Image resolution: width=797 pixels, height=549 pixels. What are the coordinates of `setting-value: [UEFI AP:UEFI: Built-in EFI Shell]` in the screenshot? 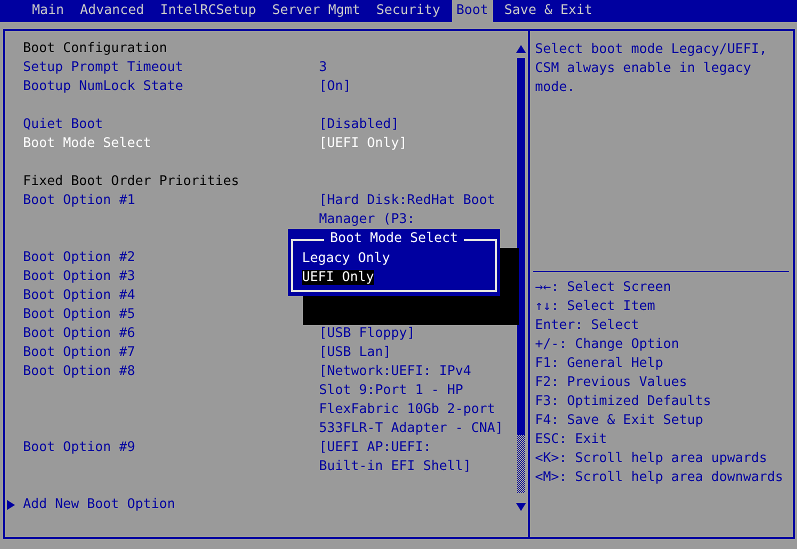 It's located at (395, 457).